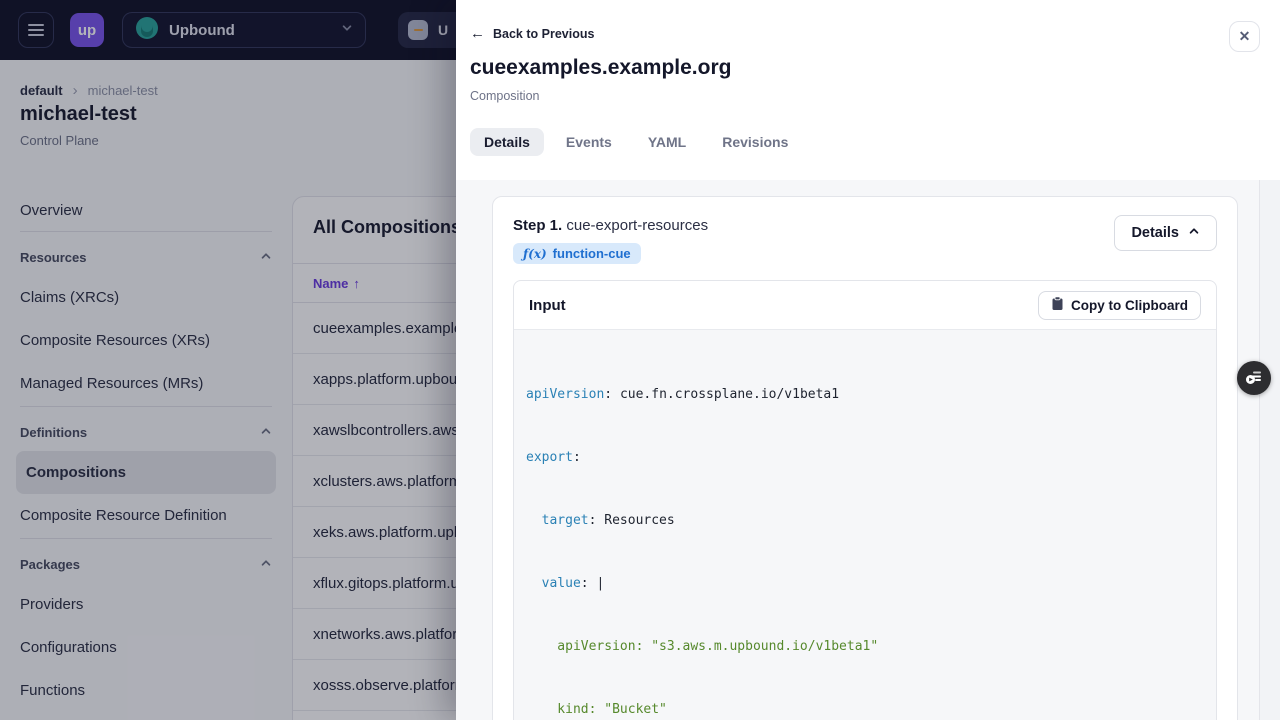  Describe the element at coordinates (535, 253) in the screenshot. I see `fx-icon: ƒ(x)` at that location.